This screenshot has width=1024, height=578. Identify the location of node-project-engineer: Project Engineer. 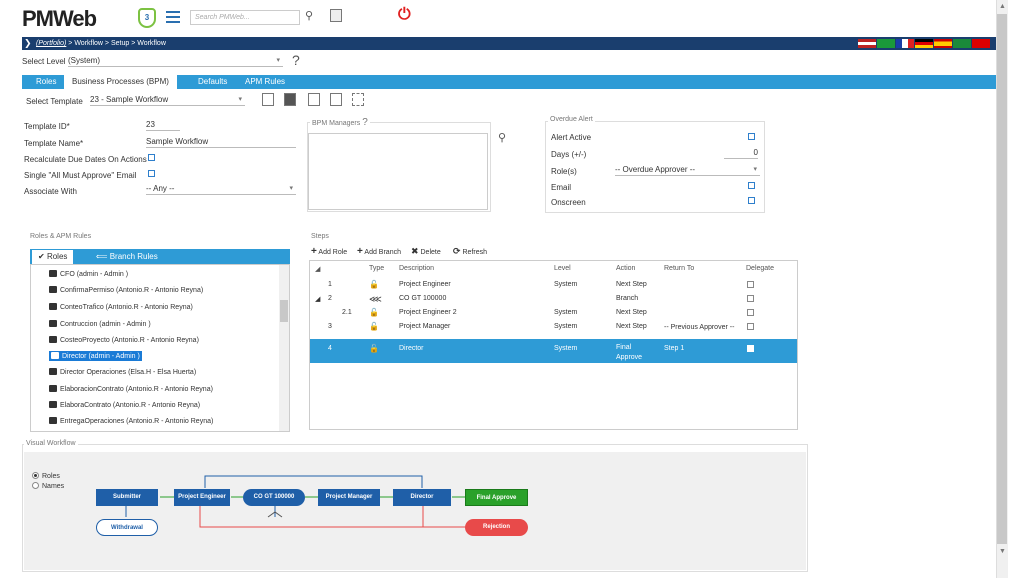
(202, 497).